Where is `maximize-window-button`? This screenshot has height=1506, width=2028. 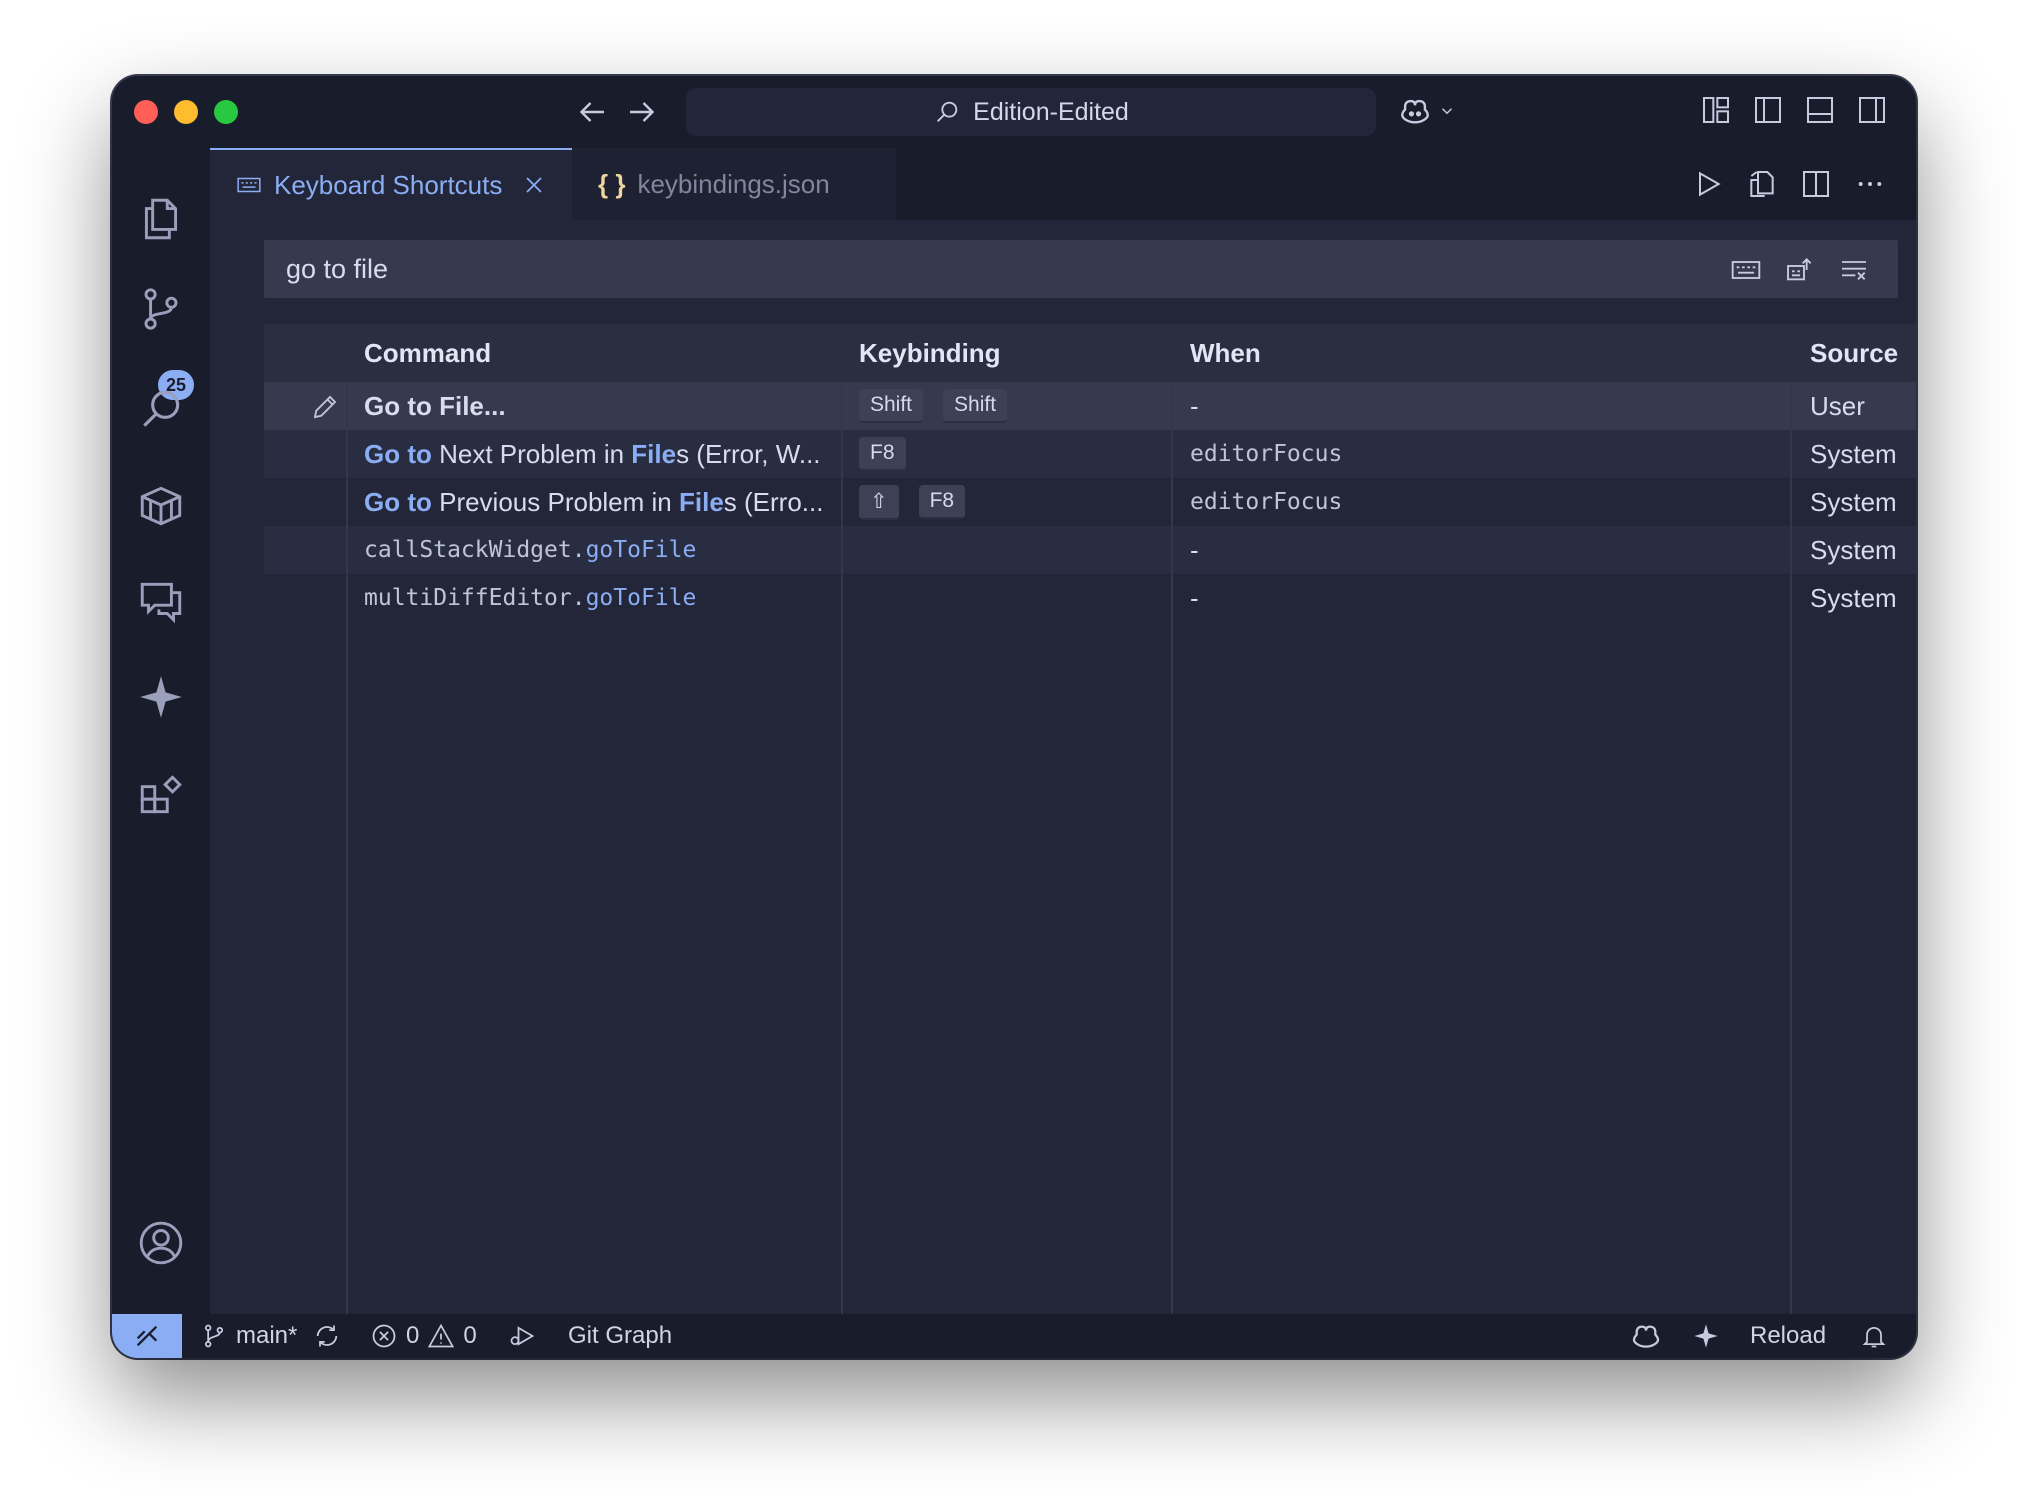
maximize-window-button is located at coordinates (226, 112).